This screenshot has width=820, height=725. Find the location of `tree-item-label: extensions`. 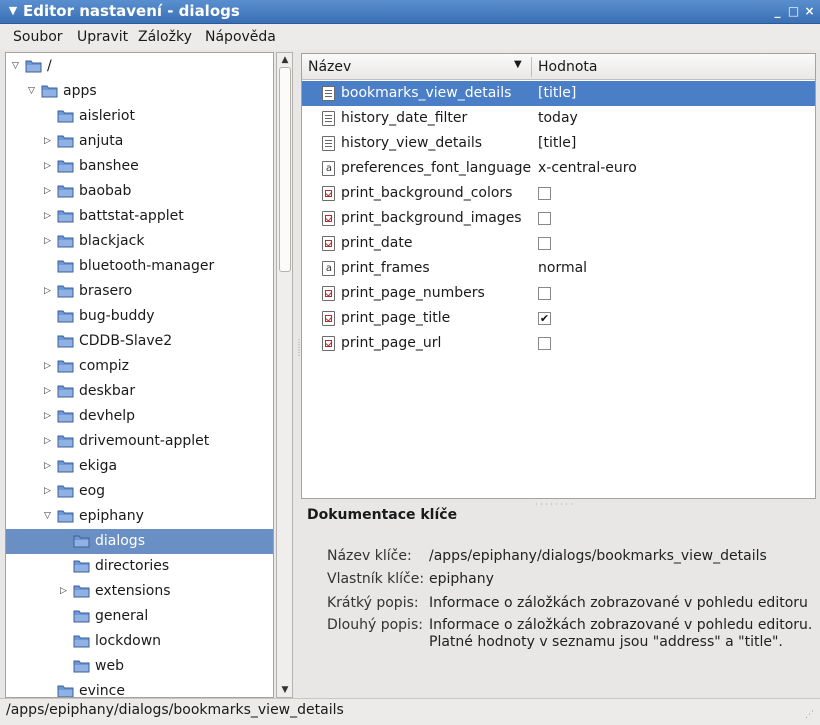

tree-item-label: extensions is located at coordinates (133, 591).